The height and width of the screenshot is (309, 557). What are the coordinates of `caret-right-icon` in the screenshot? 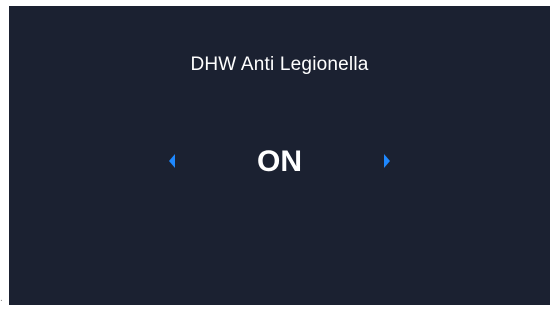 It's located at (387, 161).